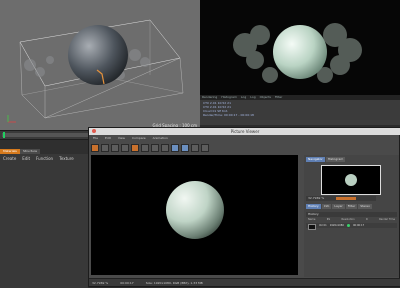 This screenshot has width=400, height=288. Describe the element at coordinates (185, 148) in the screenshot. I see `channel-icon` at that location.